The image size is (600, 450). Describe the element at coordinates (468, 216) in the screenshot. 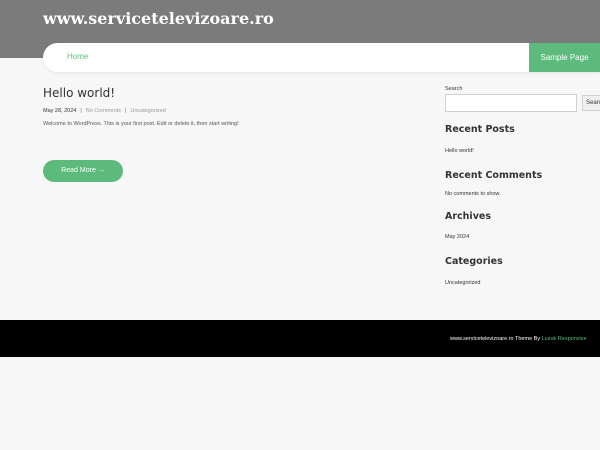

I see `archives-title: Archives` at that location.